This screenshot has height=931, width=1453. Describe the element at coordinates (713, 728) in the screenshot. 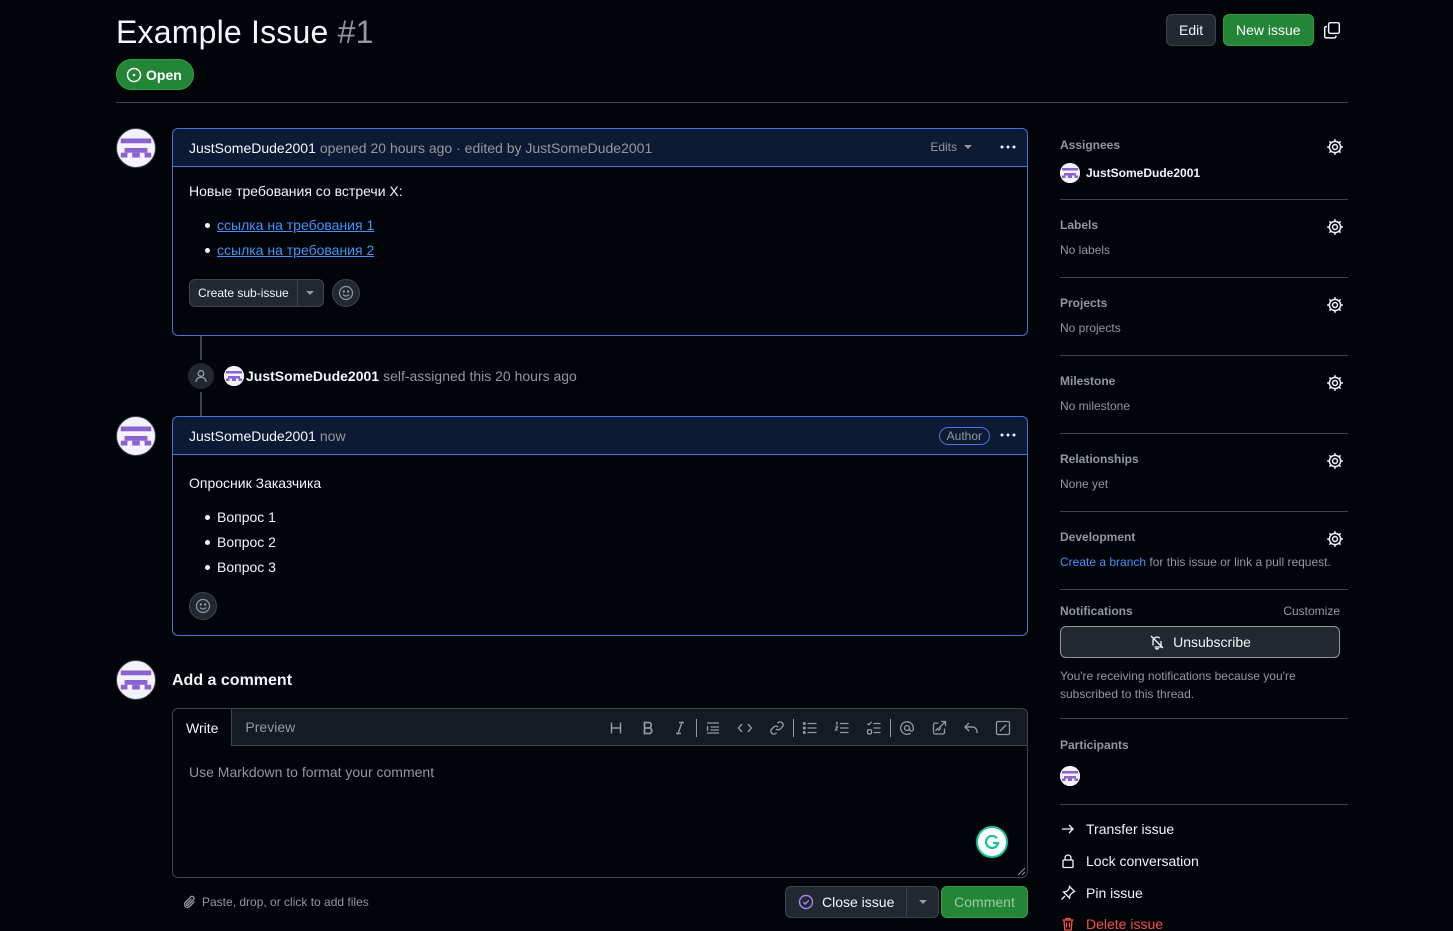

I see `quote-icon` at that location.